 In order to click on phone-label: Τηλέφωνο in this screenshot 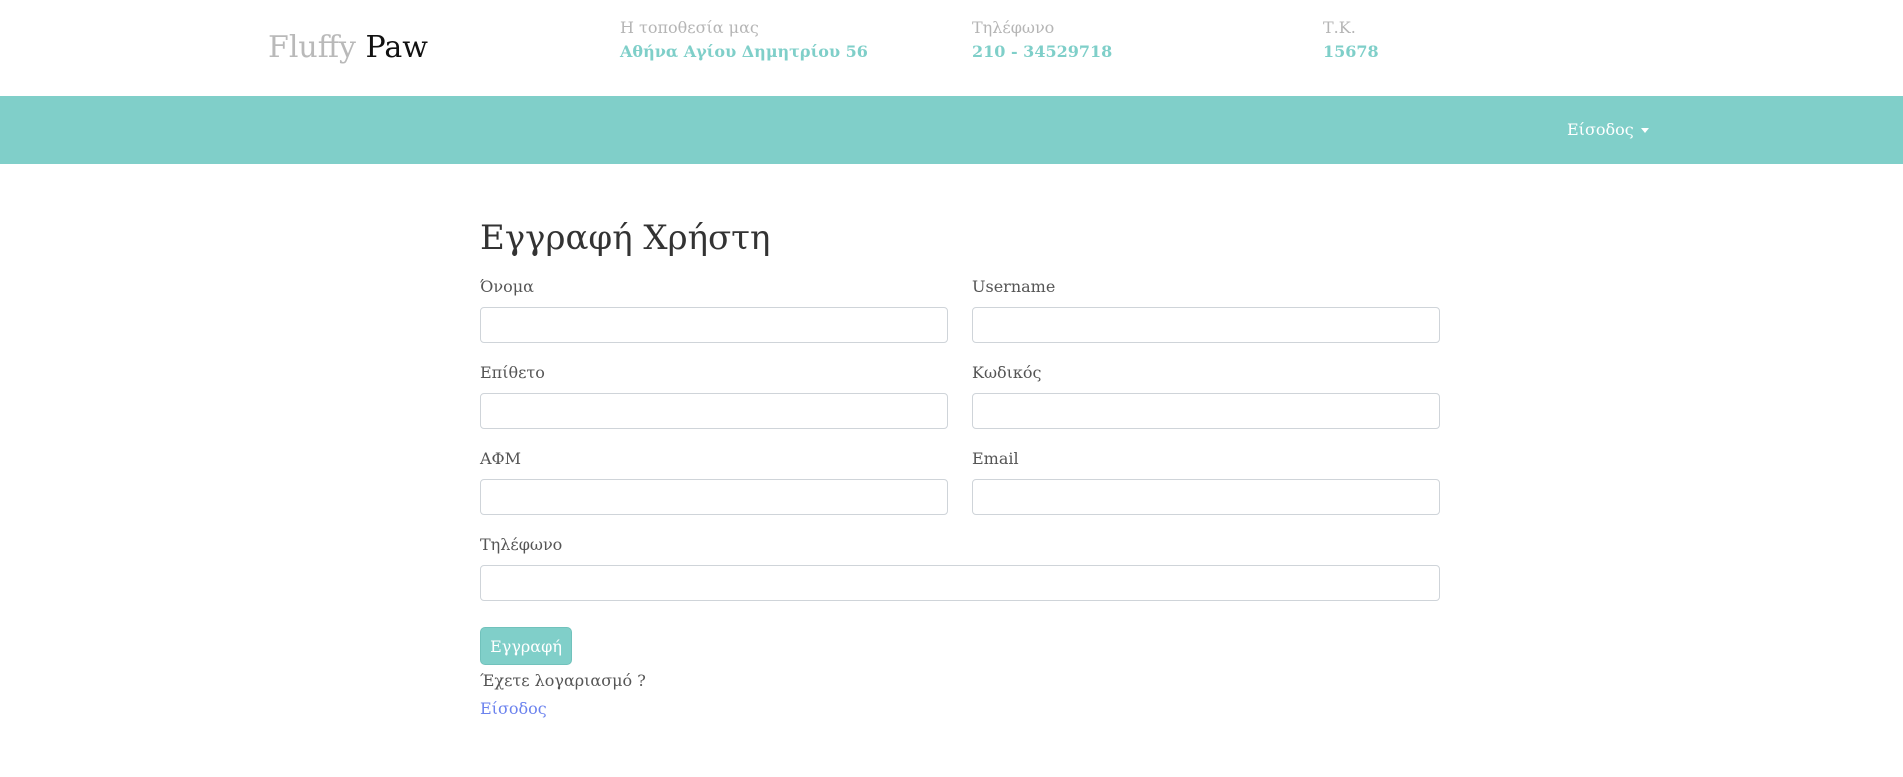, I will do `click(521, 544)`.